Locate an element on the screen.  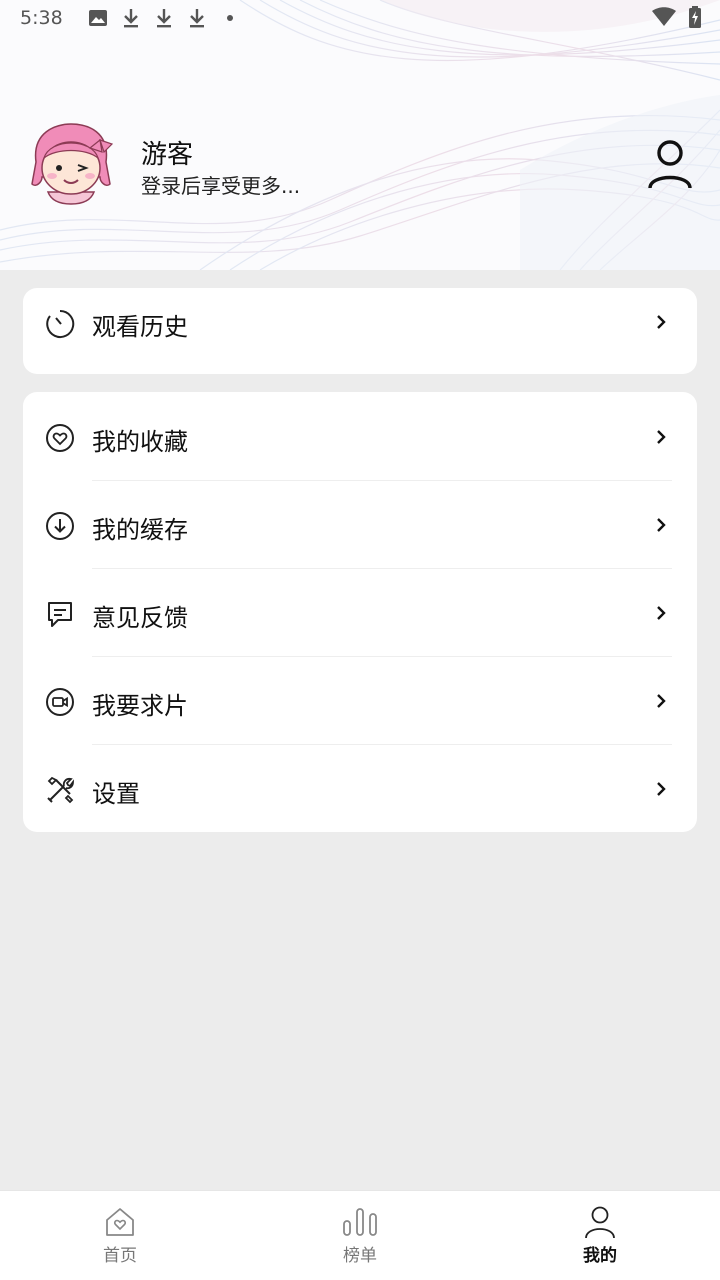
menu-row-settings: 设置 is located at coordinates (360, 788).